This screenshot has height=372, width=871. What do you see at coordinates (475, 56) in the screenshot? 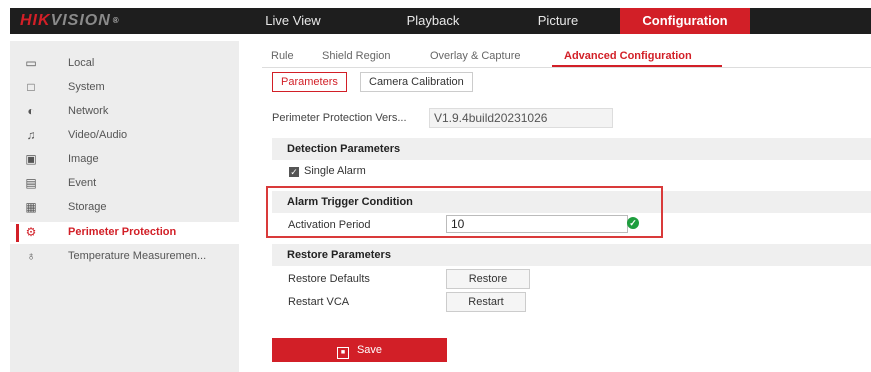
I see `tab-overlay-capture: Overlay & Capture` at bounding box center [475, 56].